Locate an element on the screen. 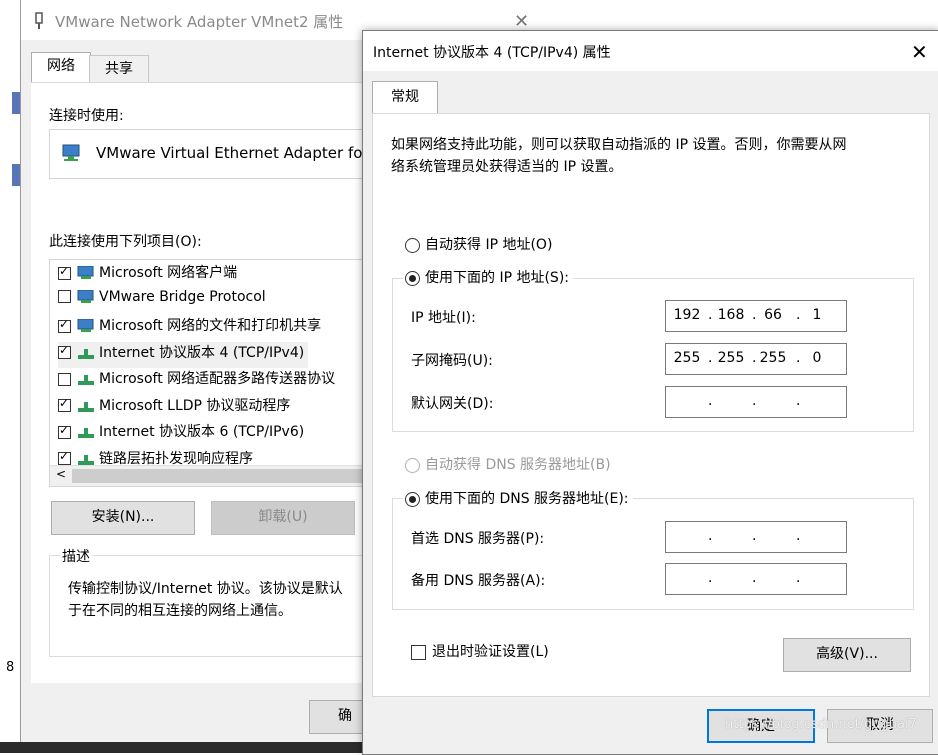 The width and height of the screenshot is (938, 755). auto-ip-option: 自动获得 IP 地址(O) is located at coordinates (478, 244).